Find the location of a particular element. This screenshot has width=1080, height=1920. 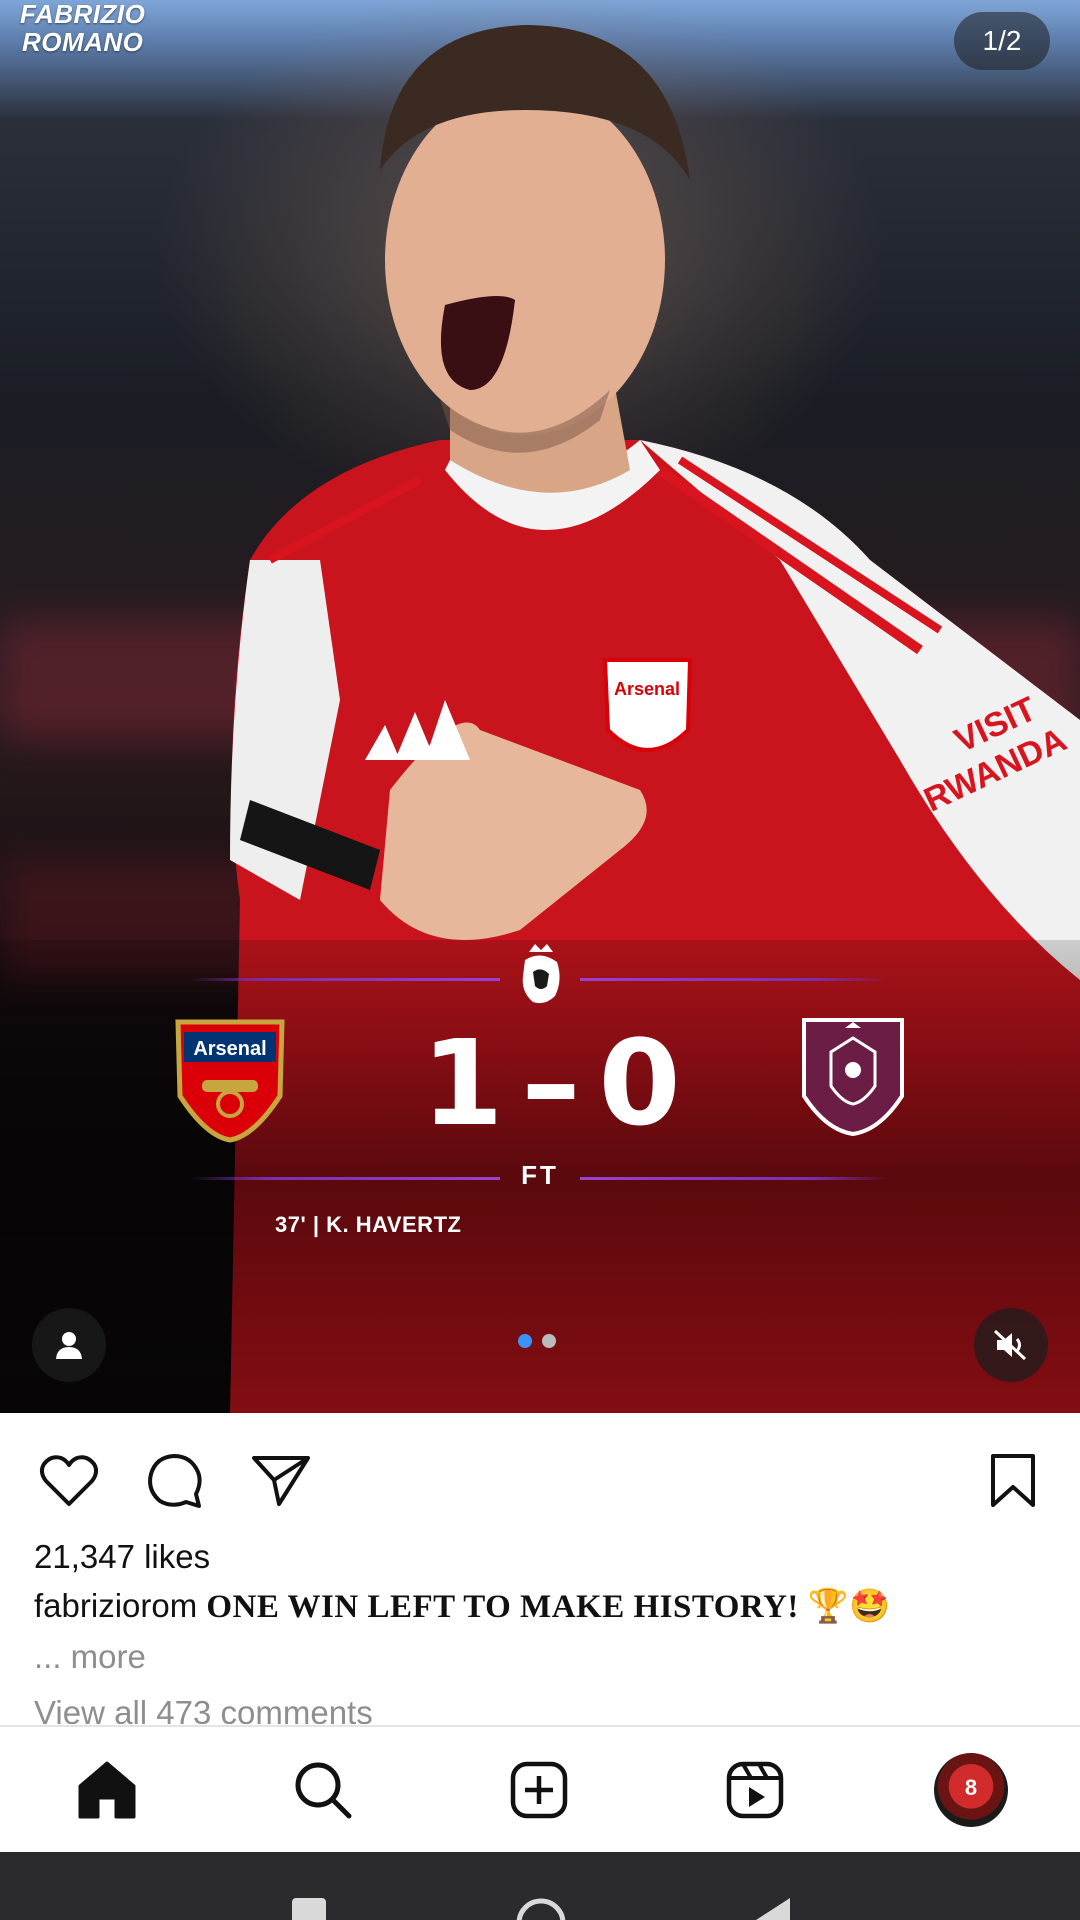

home-icon is located at coordinates (107, 1790).